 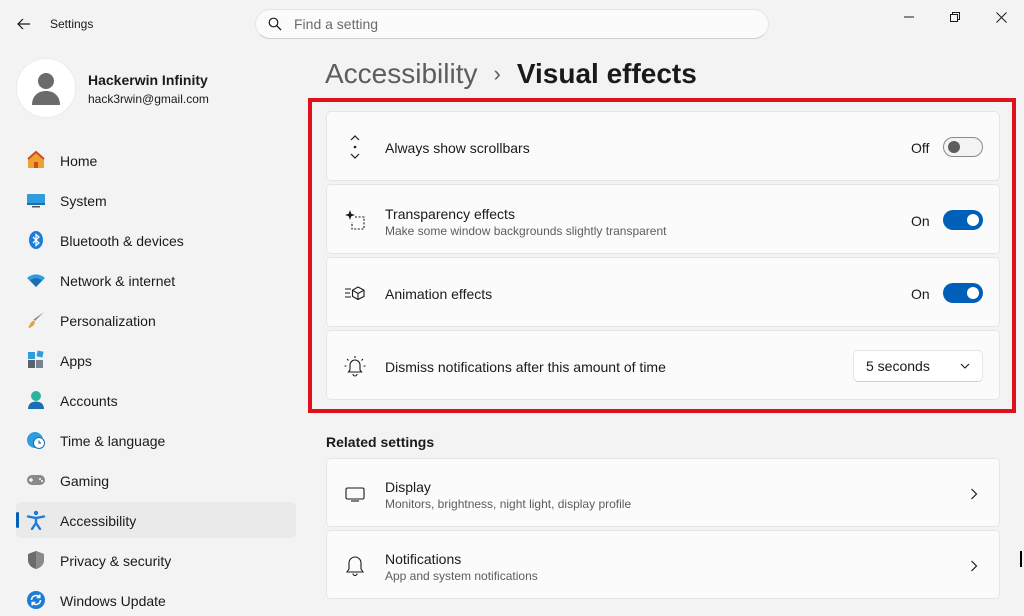 What do you see at coordinates (401, 74) in the screenshot?
I see `breadcrumb-parent: Accessibility` at bounding box center [401, 74].